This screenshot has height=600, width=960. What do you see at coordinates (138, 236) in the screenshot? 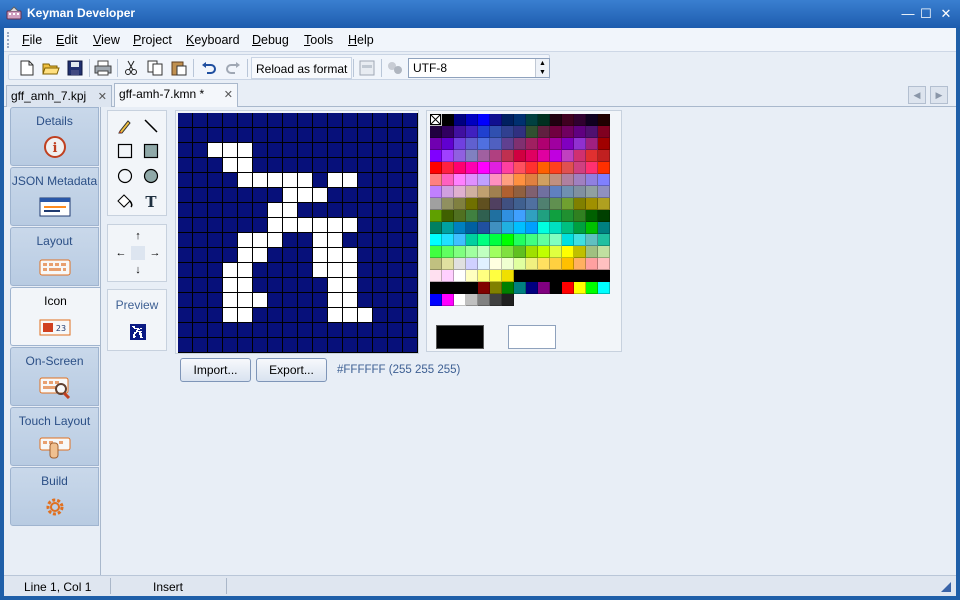
I see `shift-up-icon: ↑` at bounding box center [138, 236].